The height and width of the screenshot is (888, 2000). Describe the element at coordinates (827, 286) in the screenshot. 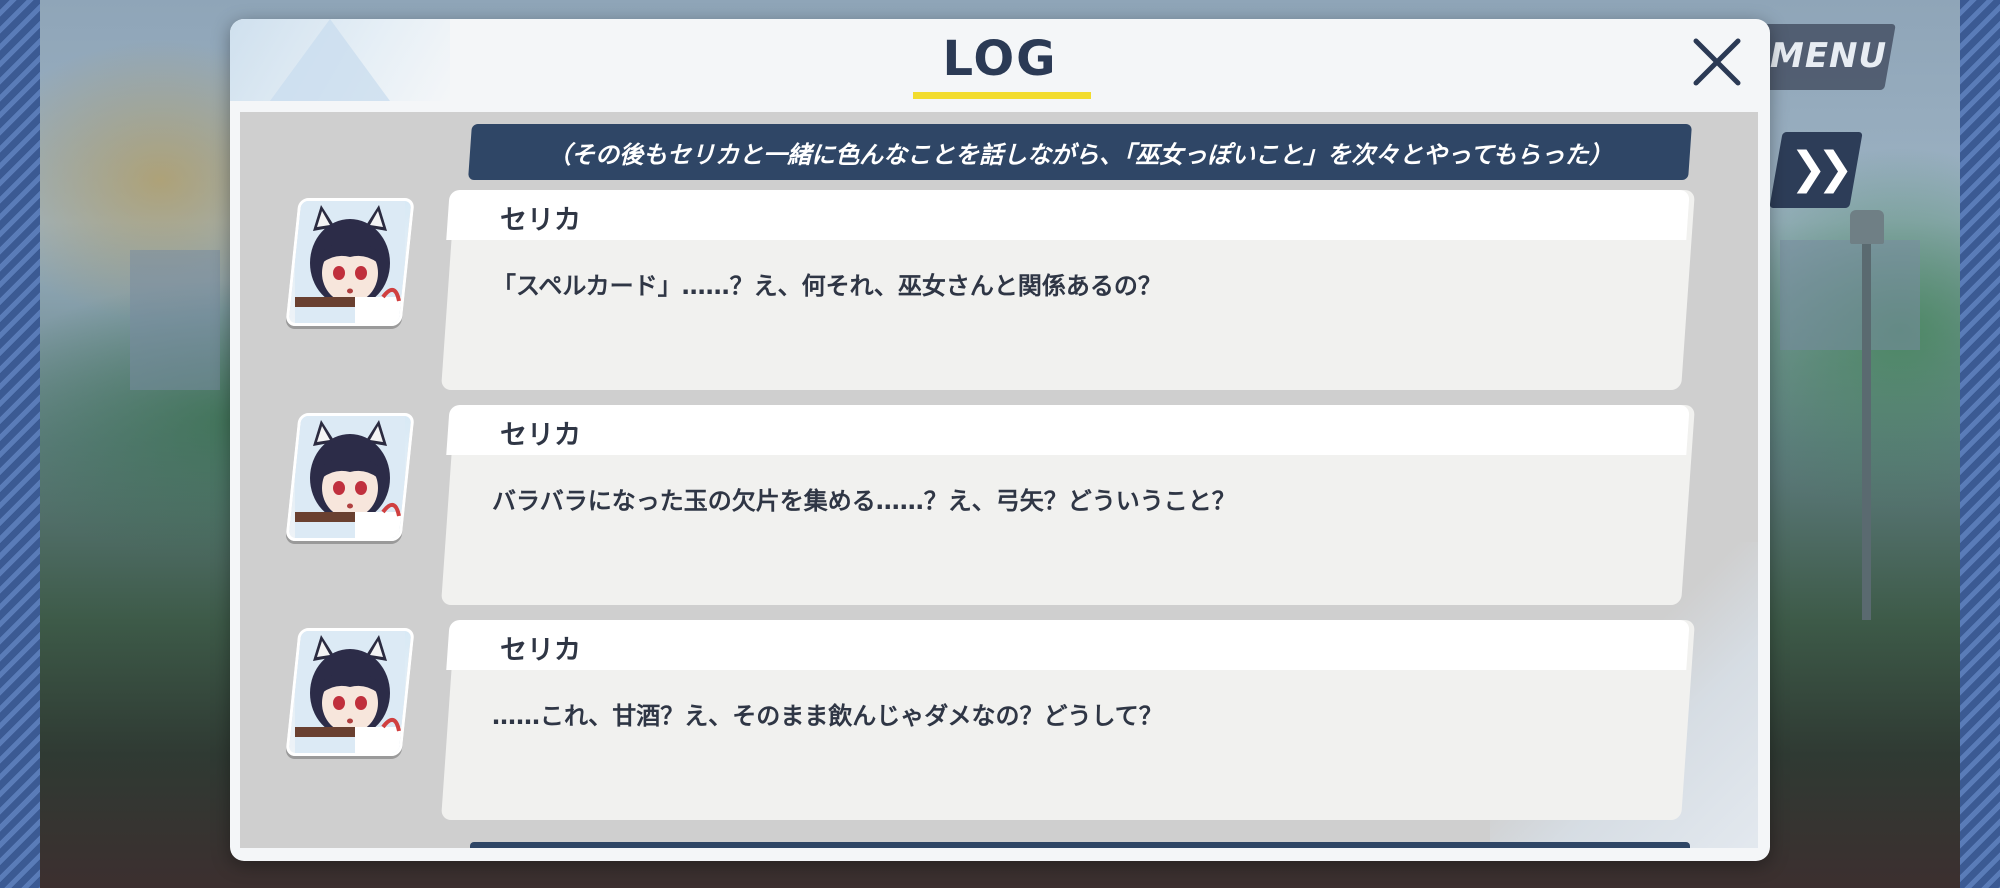

I see `dialogue-text: 「スペルカード」……？え、何それ、巫女さんと関係あるの？` at that location.